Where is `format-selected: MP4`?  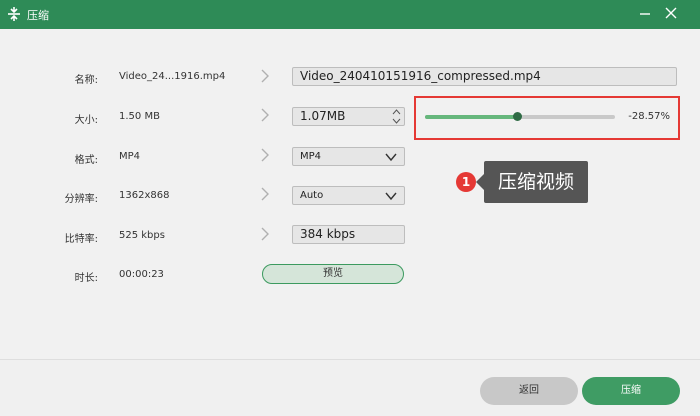
format-selected: MP4 is located at coordinates (311, 156).